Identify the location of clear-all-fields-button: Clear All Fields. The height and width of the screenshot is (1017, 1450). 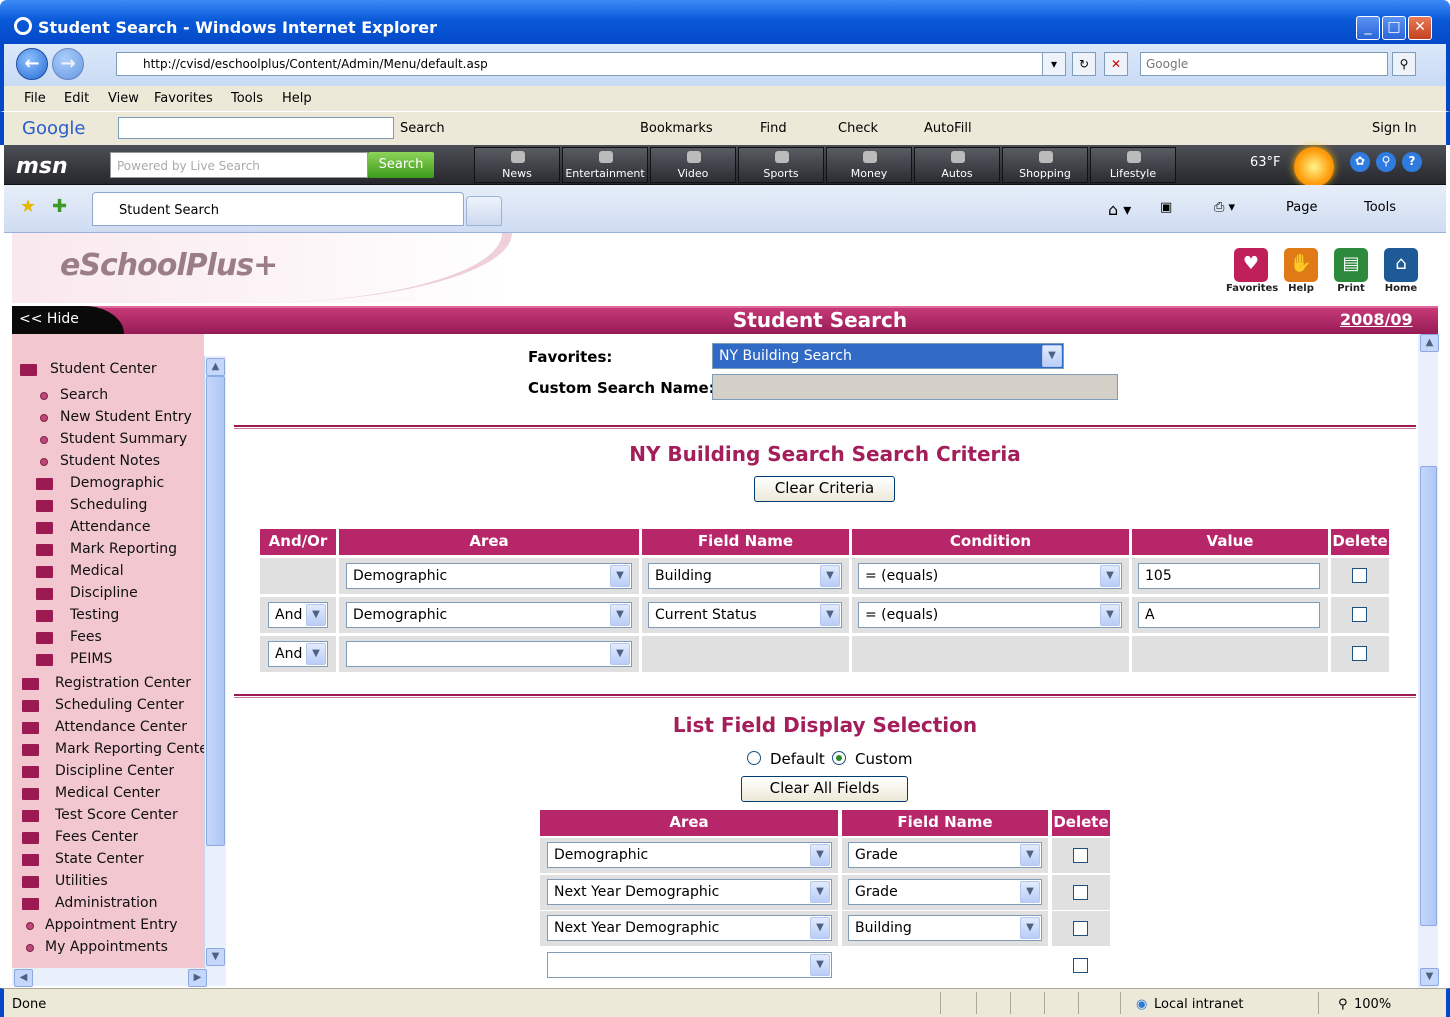
(824, 789).